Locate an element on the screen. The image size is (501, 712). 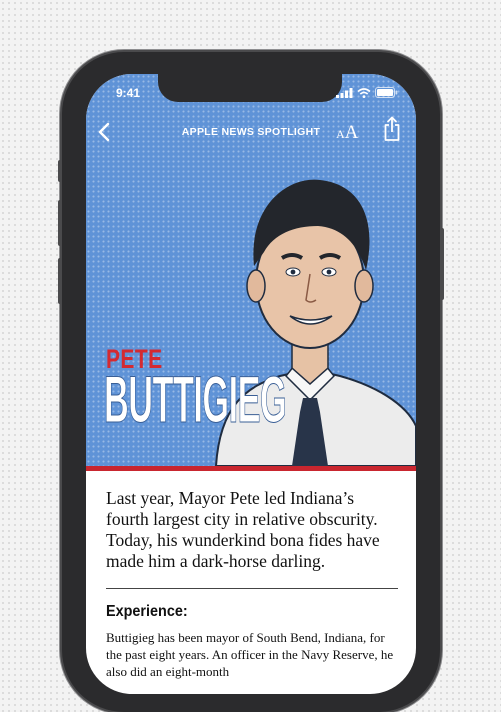
status-icons is located at coordinates (367, 92).